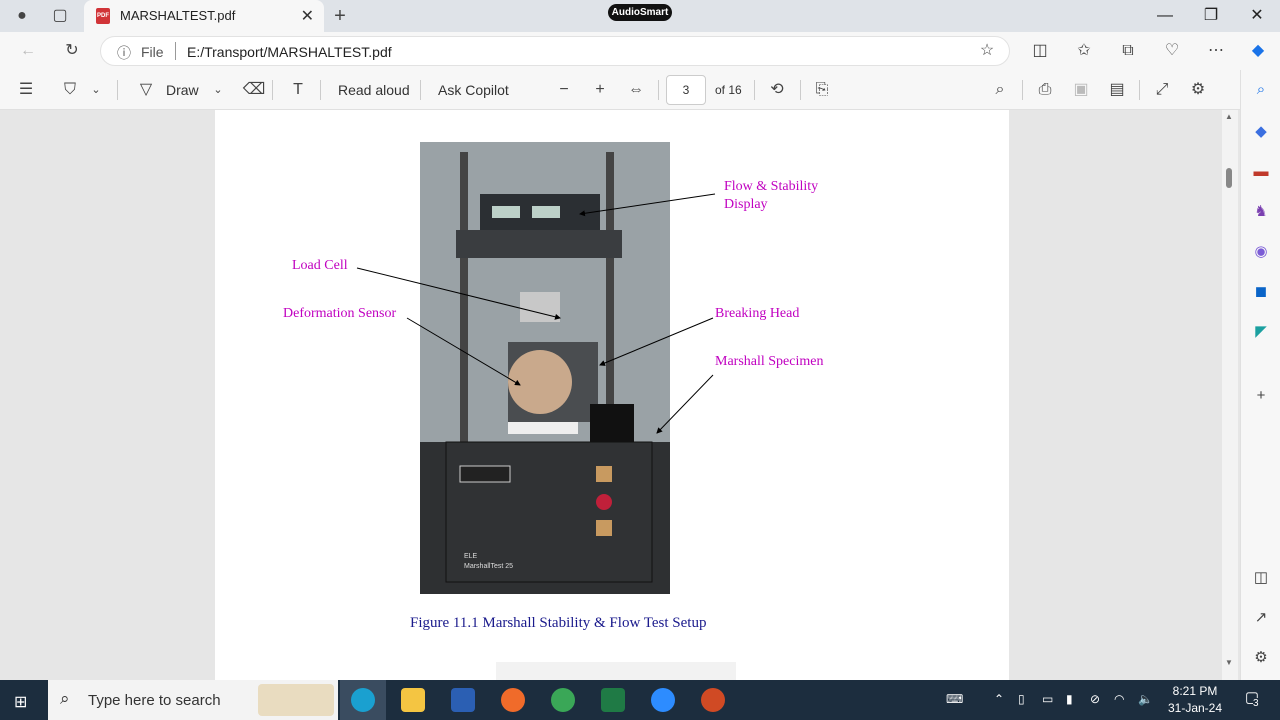 The width and height of the screenshot is (1280, 720). What do you see at coordinates (954, 699) in the screenshot?
I see `keyboard-icon: ⌨` at bounding box center [954, 699].